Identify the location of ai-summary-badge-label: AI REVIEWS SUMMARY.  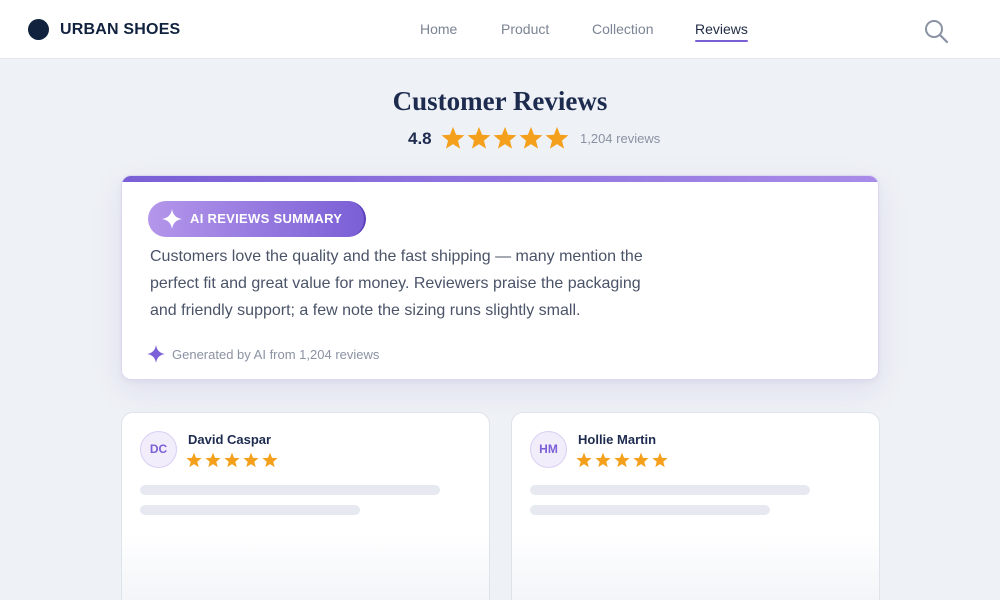
(266, 218).